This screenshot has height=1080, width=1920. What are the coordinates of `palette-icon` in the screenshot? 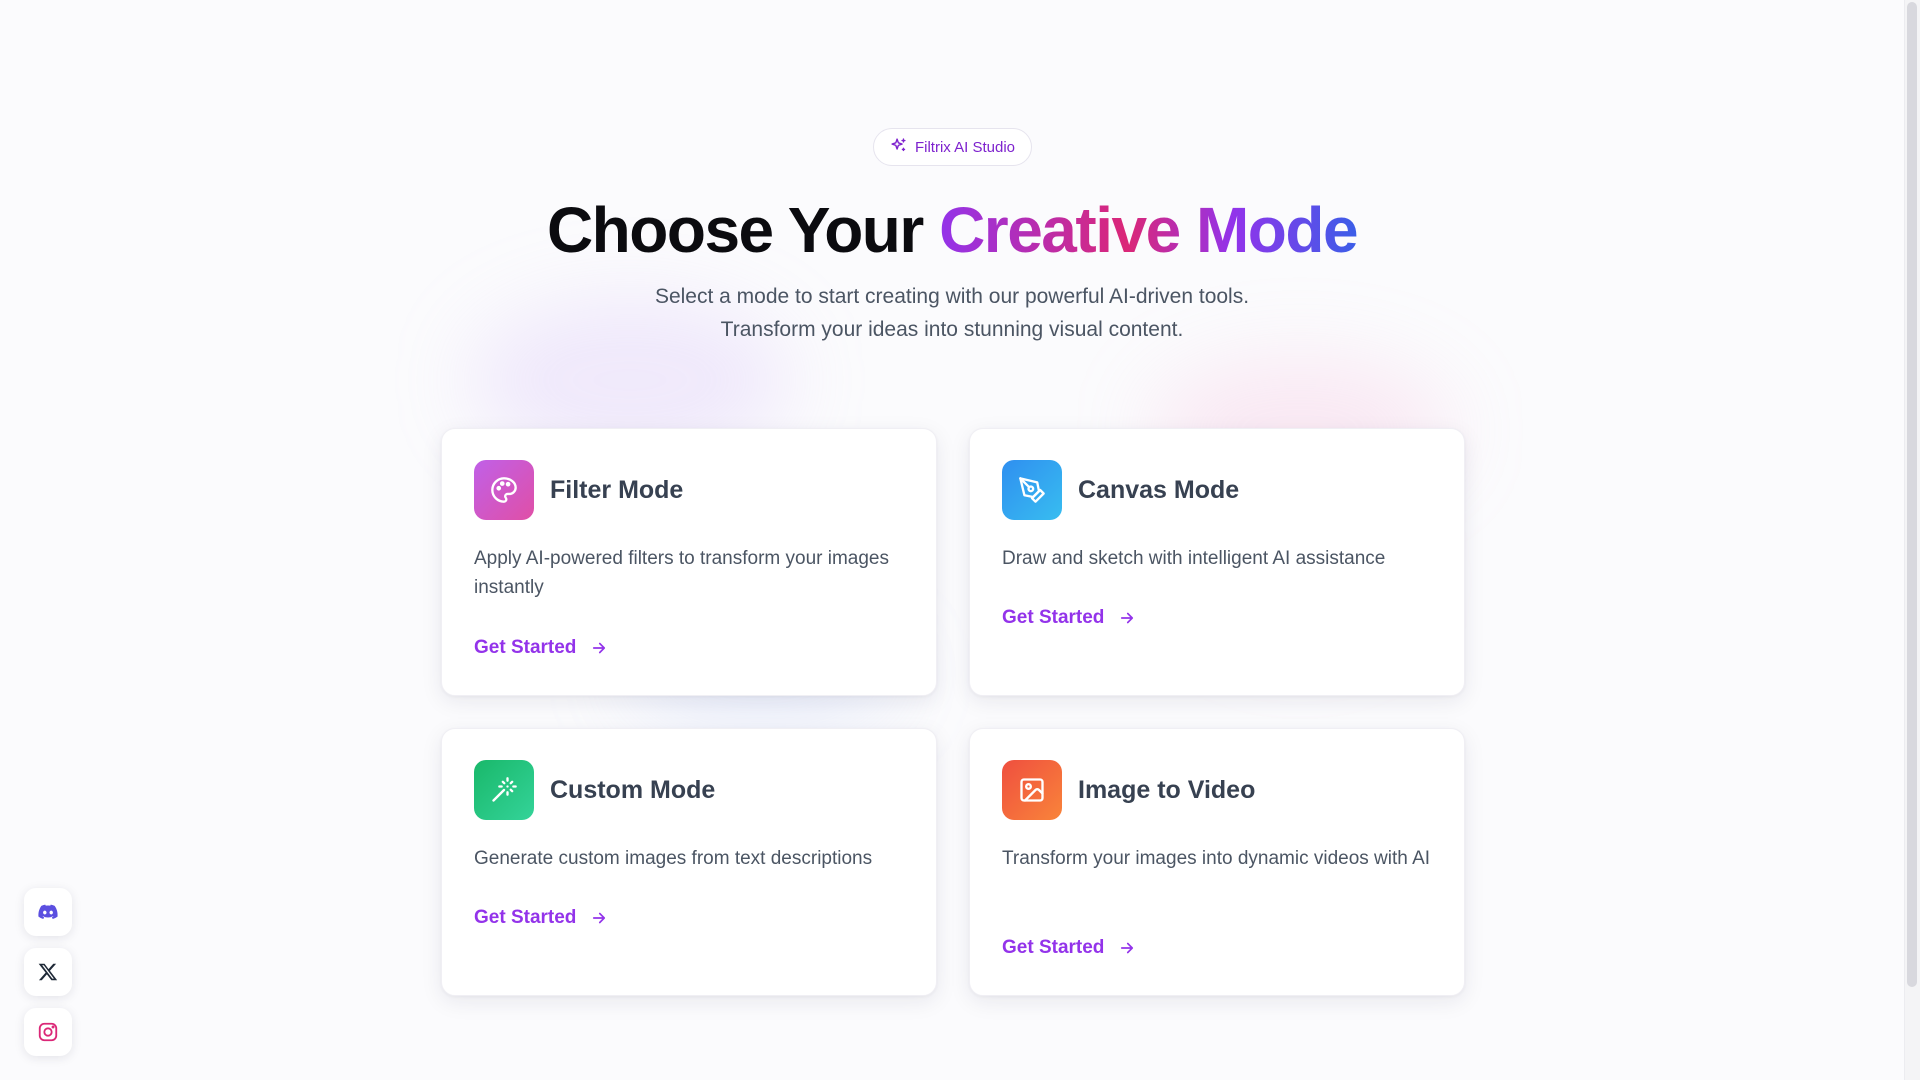 It's located at (504, 490).